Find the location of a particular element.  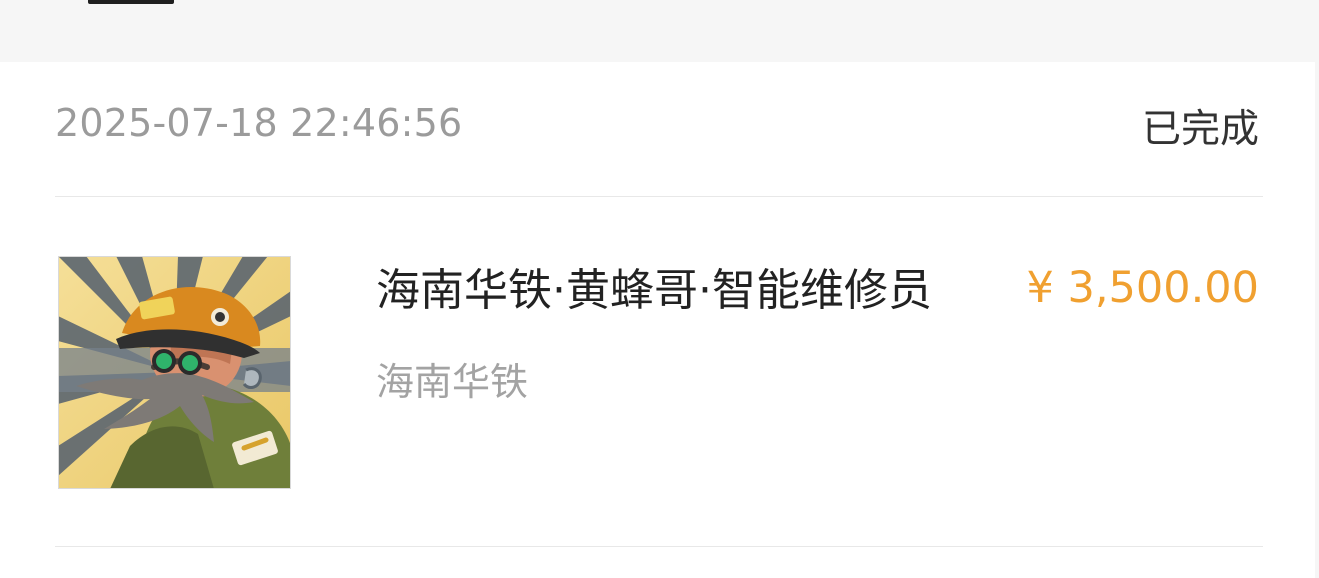

product-shop-name: 海南华铁 is located at coordinates (452, 382).